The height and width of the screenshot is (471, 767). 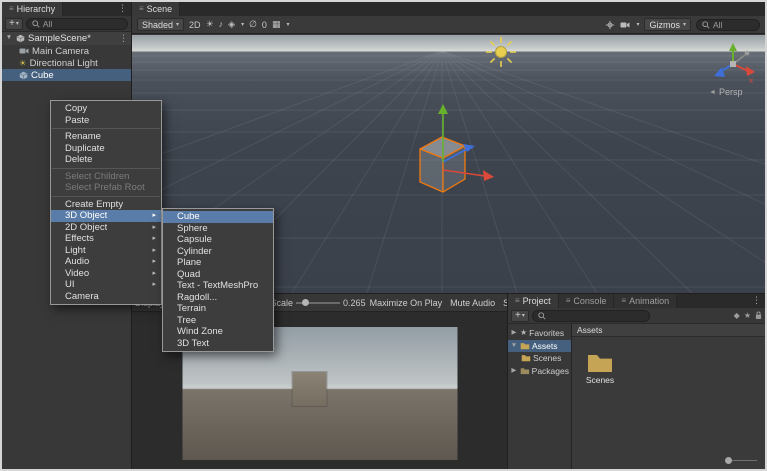 I want to click on hierarchy-item-directional-light: ☀ Directional Light, so click(x=66, y=63).